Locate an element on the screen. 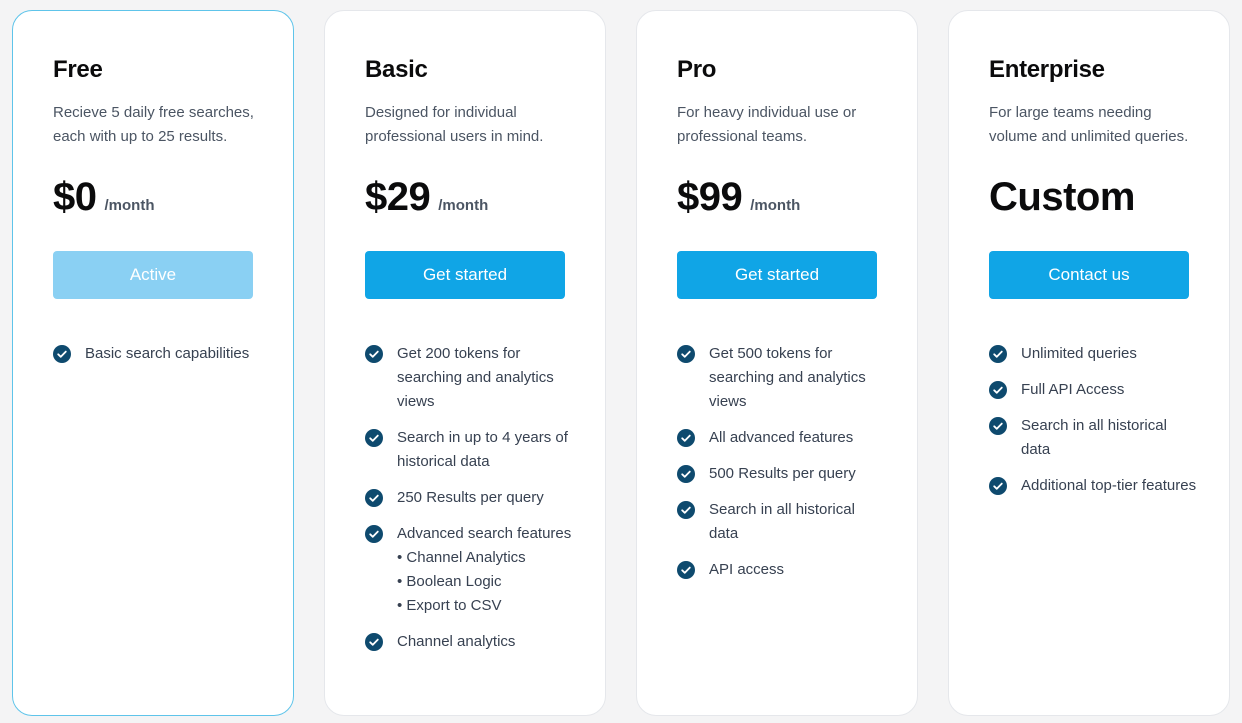 Image resolution: width=1242 pixels, height=723 pixels. feature-item: Additional top-tier features is located at coordinates (1094, 486).